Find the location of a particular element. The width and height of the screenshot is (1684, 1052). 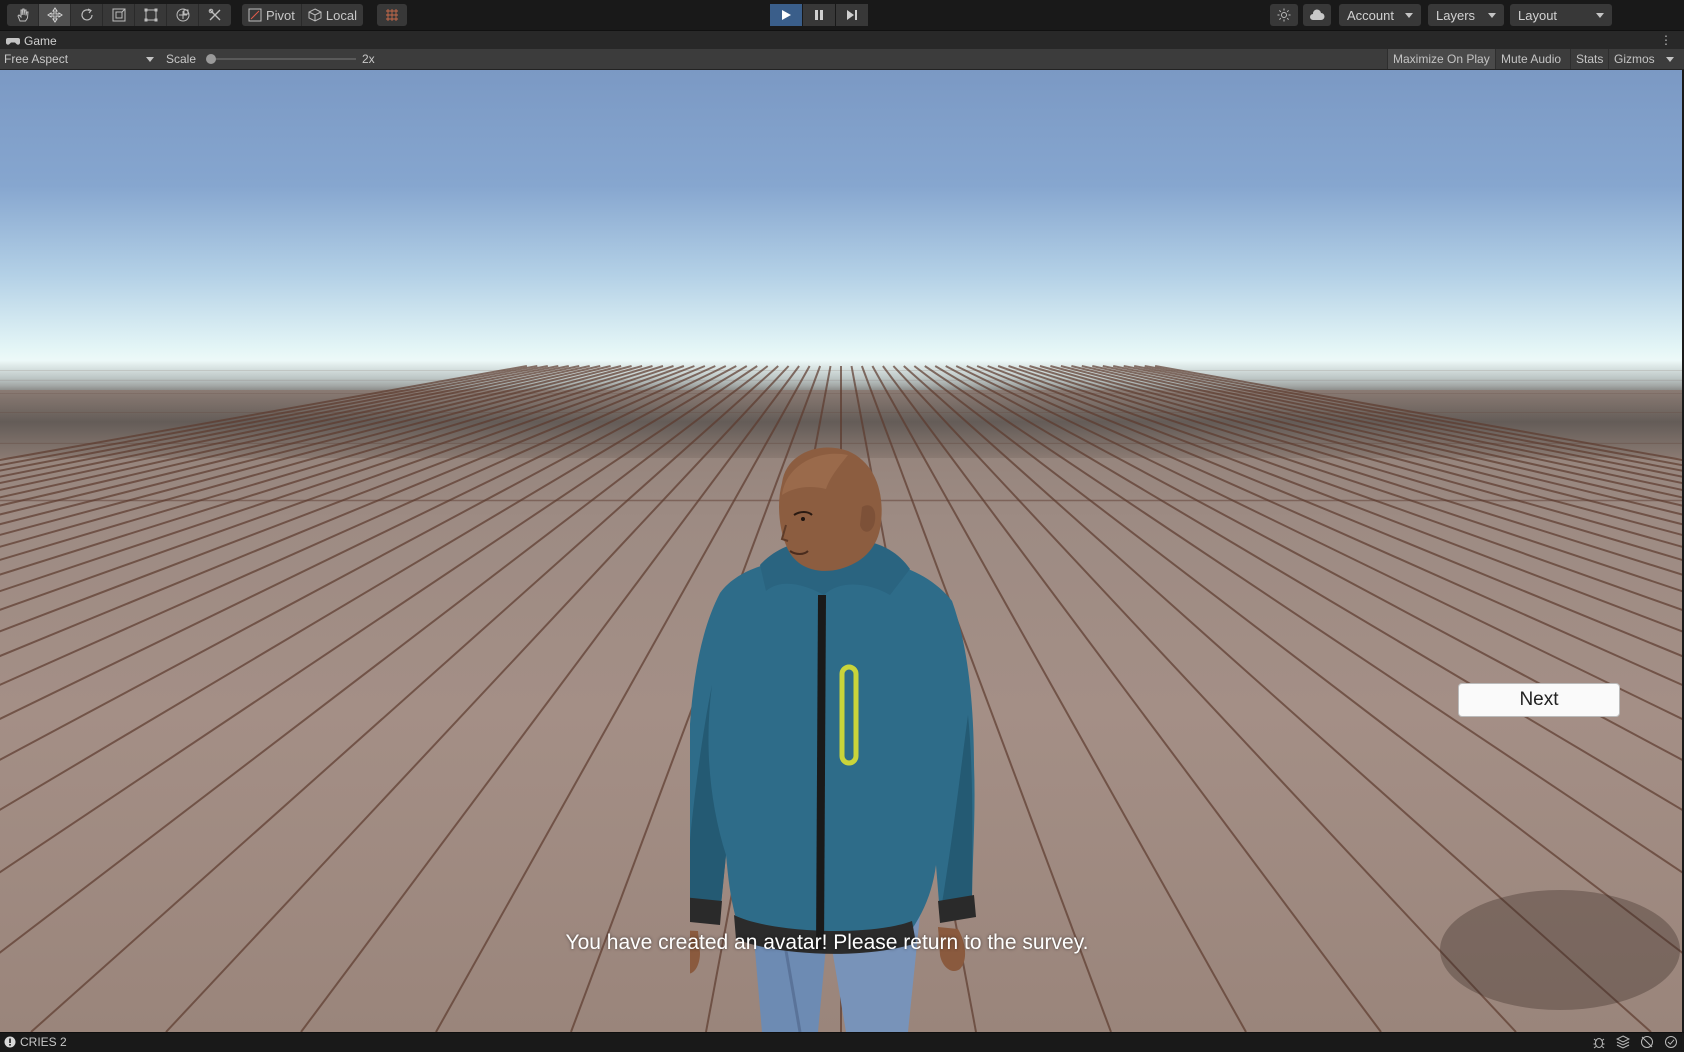

gizmos-label: Gizmos is located at coordinates (1634, 59).